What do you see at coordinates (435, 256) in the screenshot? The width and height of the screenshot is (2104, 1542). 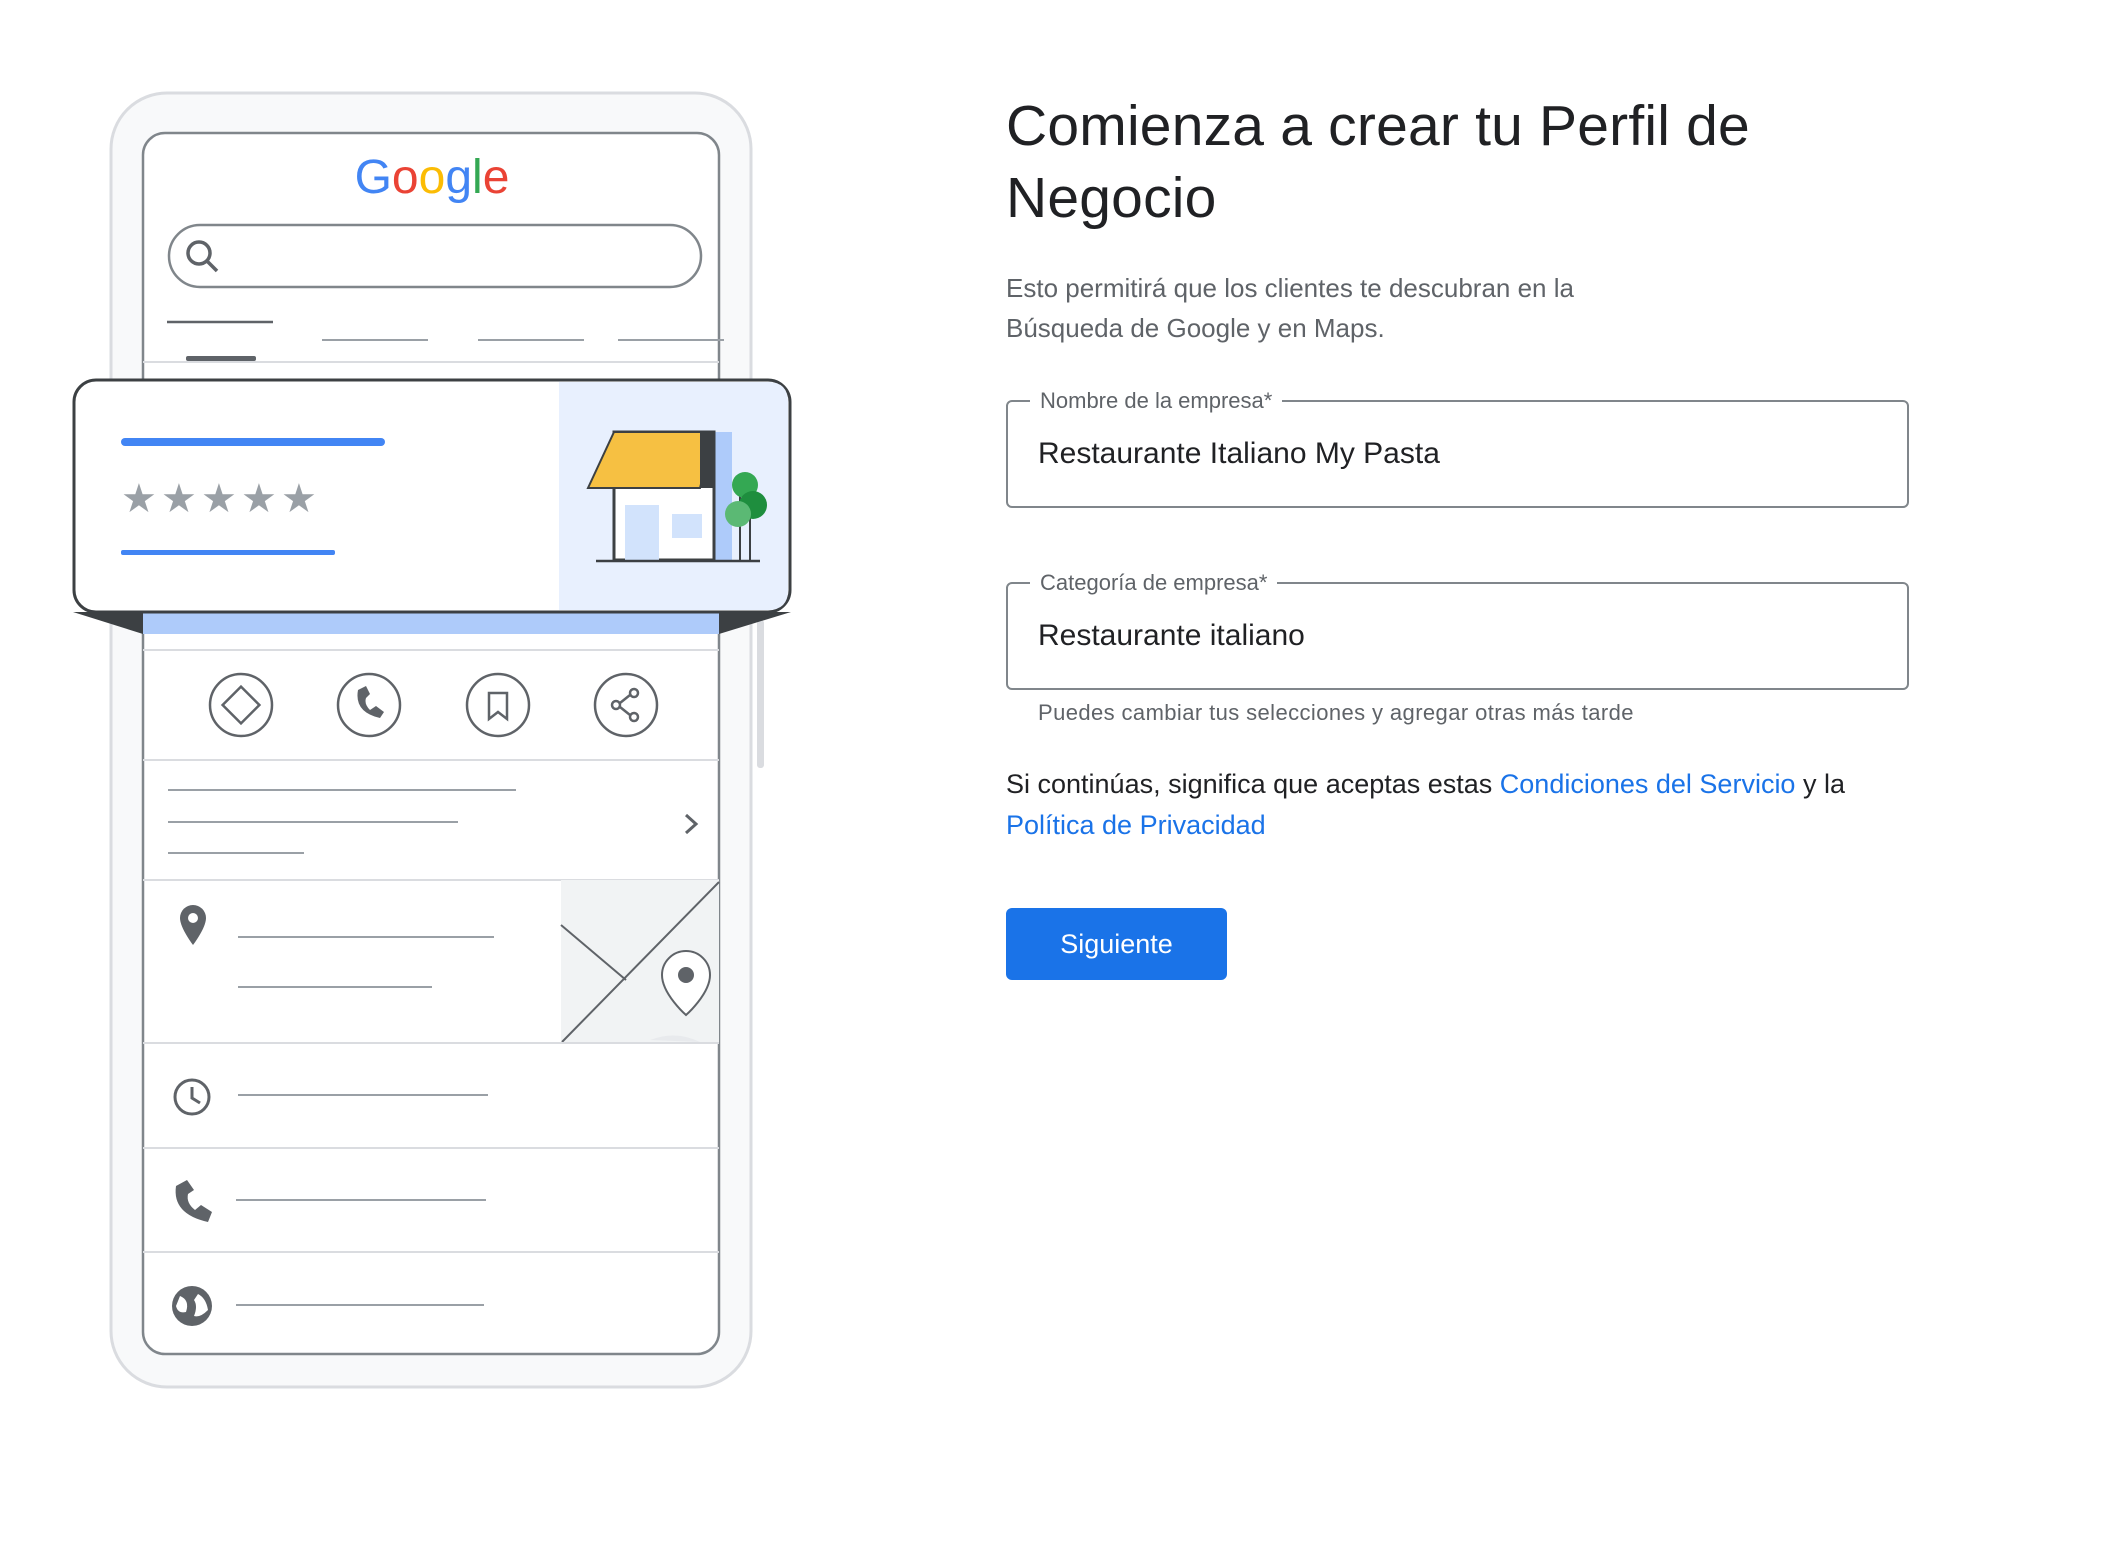 I see `search-bar` at bounding box center [435, 256].